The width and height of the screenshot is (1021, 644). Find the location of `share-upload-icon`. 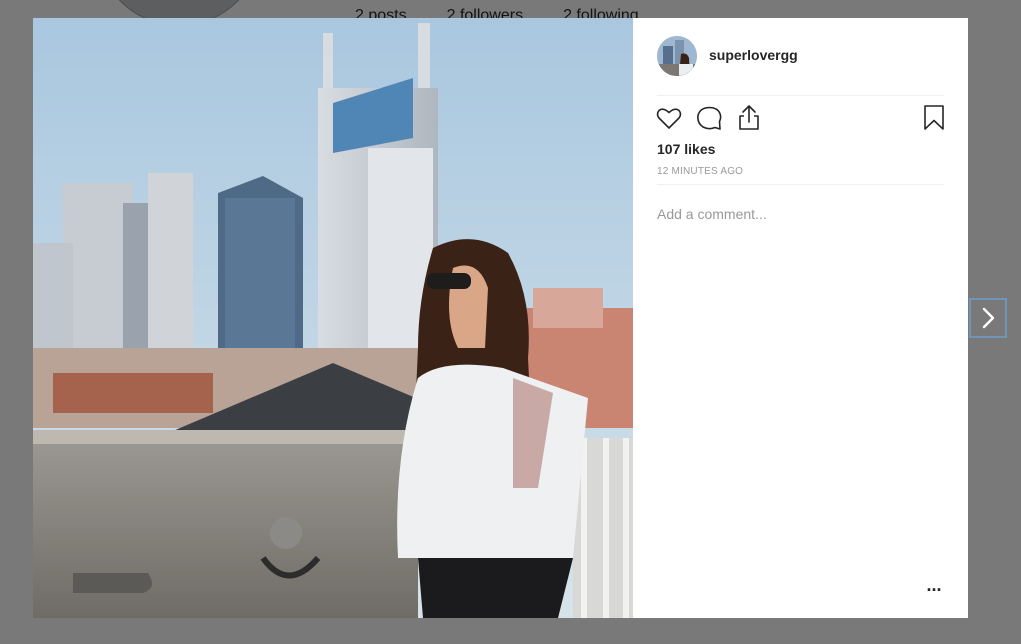

share-upload-icon is located at coordinates (749, 118).